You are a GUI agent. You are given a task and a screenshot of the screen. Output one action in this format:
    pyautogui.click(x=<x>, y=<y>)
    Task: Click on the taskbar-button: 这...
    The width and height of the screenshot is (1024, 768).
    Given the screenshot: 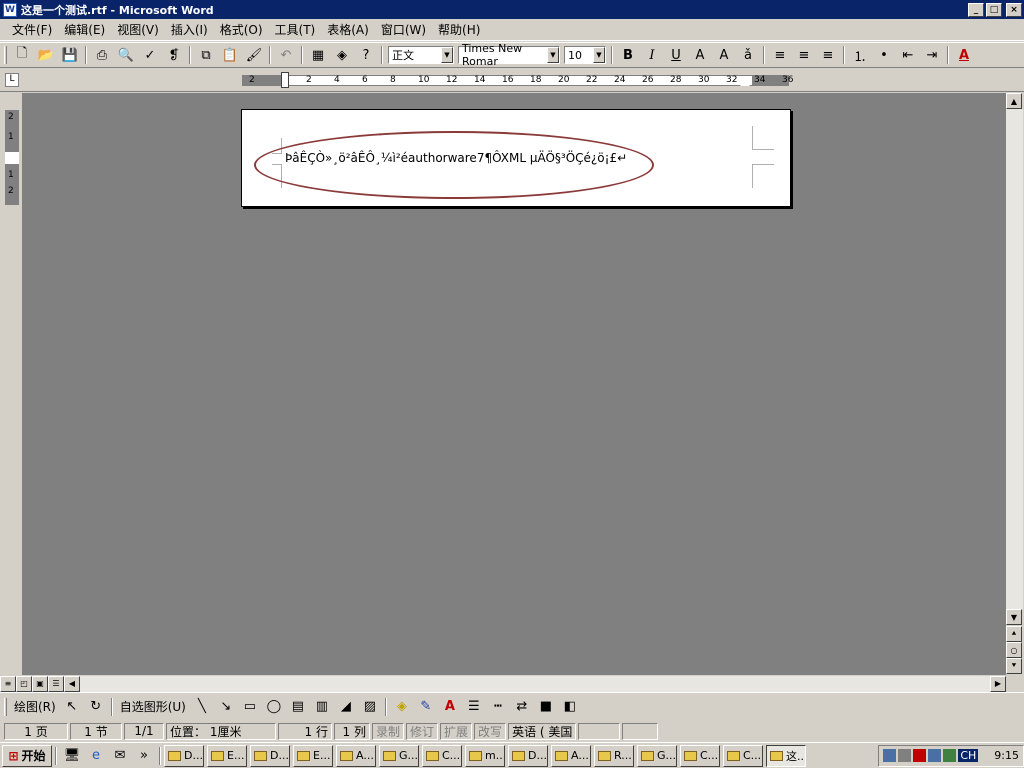 What is the action you would take?
    pyautogui.click(x=786, y=755)
    